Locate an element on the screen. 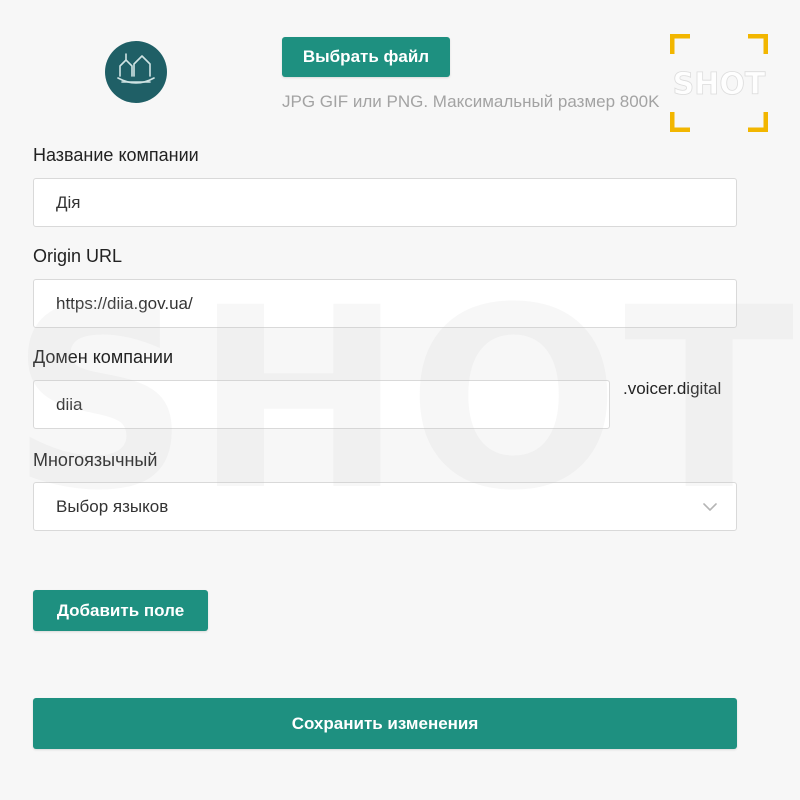 The image size is (800, 800). language-select: Выбор языков is located at coordinates (385, 506).